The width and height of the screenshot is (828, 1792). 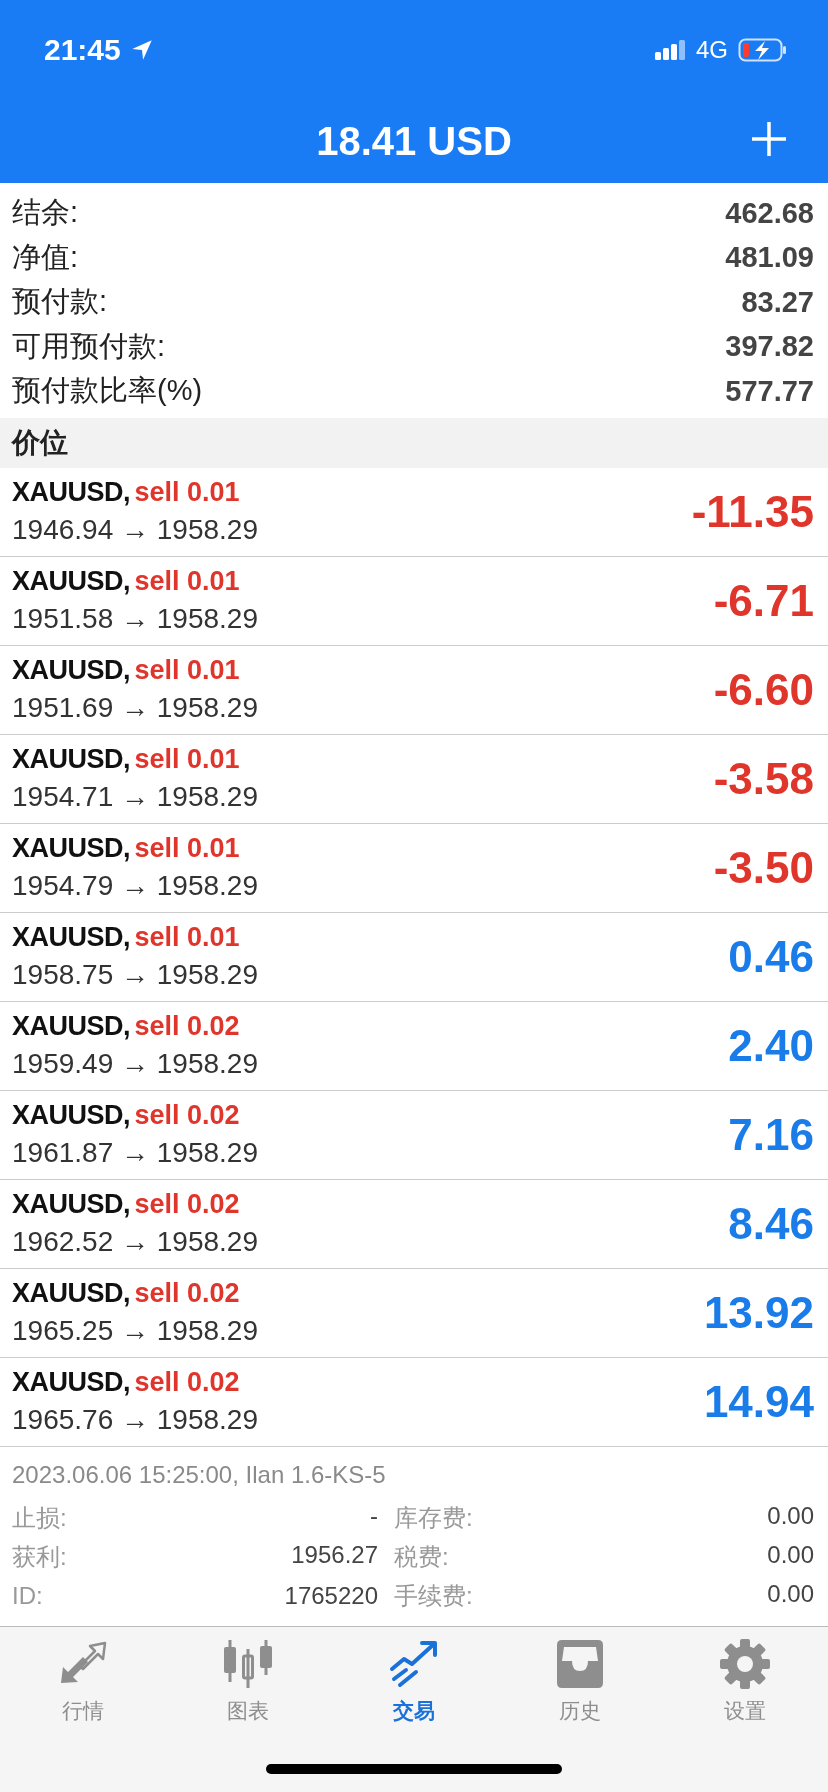 What do you see at coordinates (135, 1064) in the screenshot?
I see `price-range: 1959.49 → 1958.29` at bounding box center [135, 1064].